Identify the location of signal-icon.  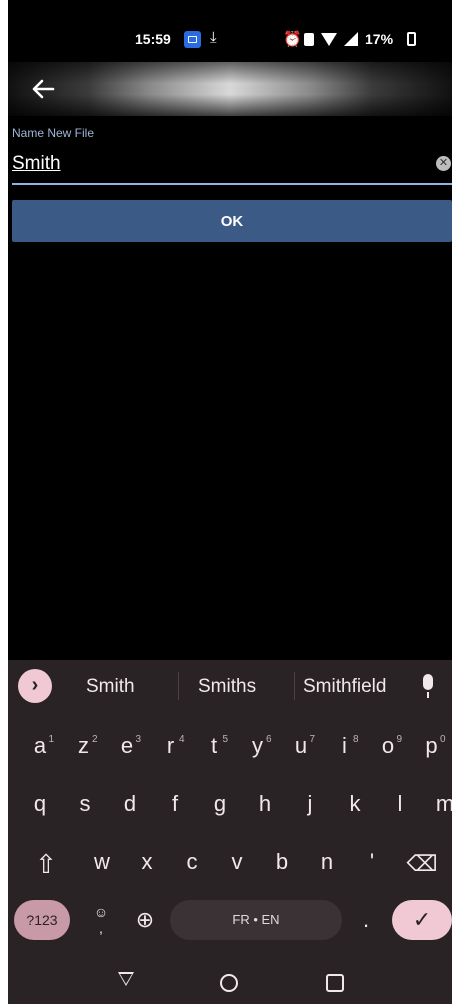
(351, 39).